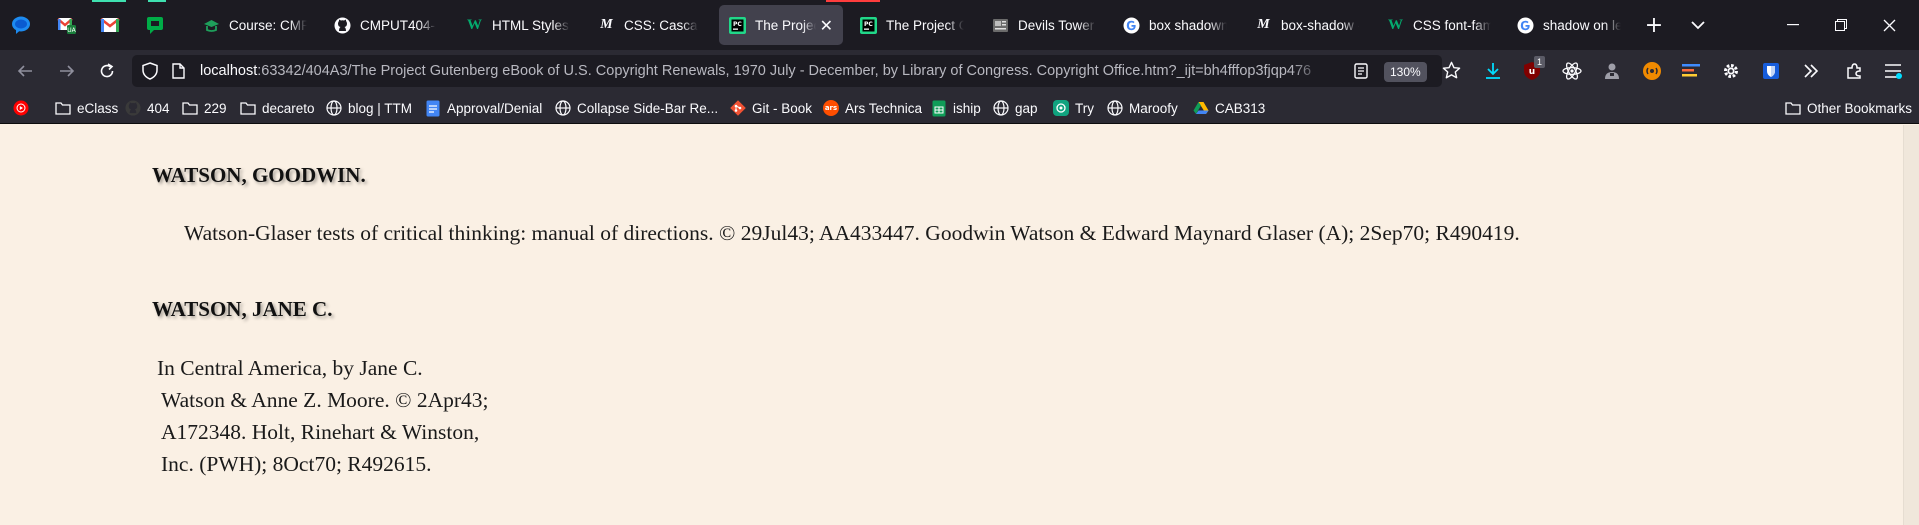 The height and width of the screenshot is (525, 1919). What do you see at coordinates (1532, 71) in the screenshot?
I see `ublock-origin-button: u 1` at bounding box center [1532, 71].